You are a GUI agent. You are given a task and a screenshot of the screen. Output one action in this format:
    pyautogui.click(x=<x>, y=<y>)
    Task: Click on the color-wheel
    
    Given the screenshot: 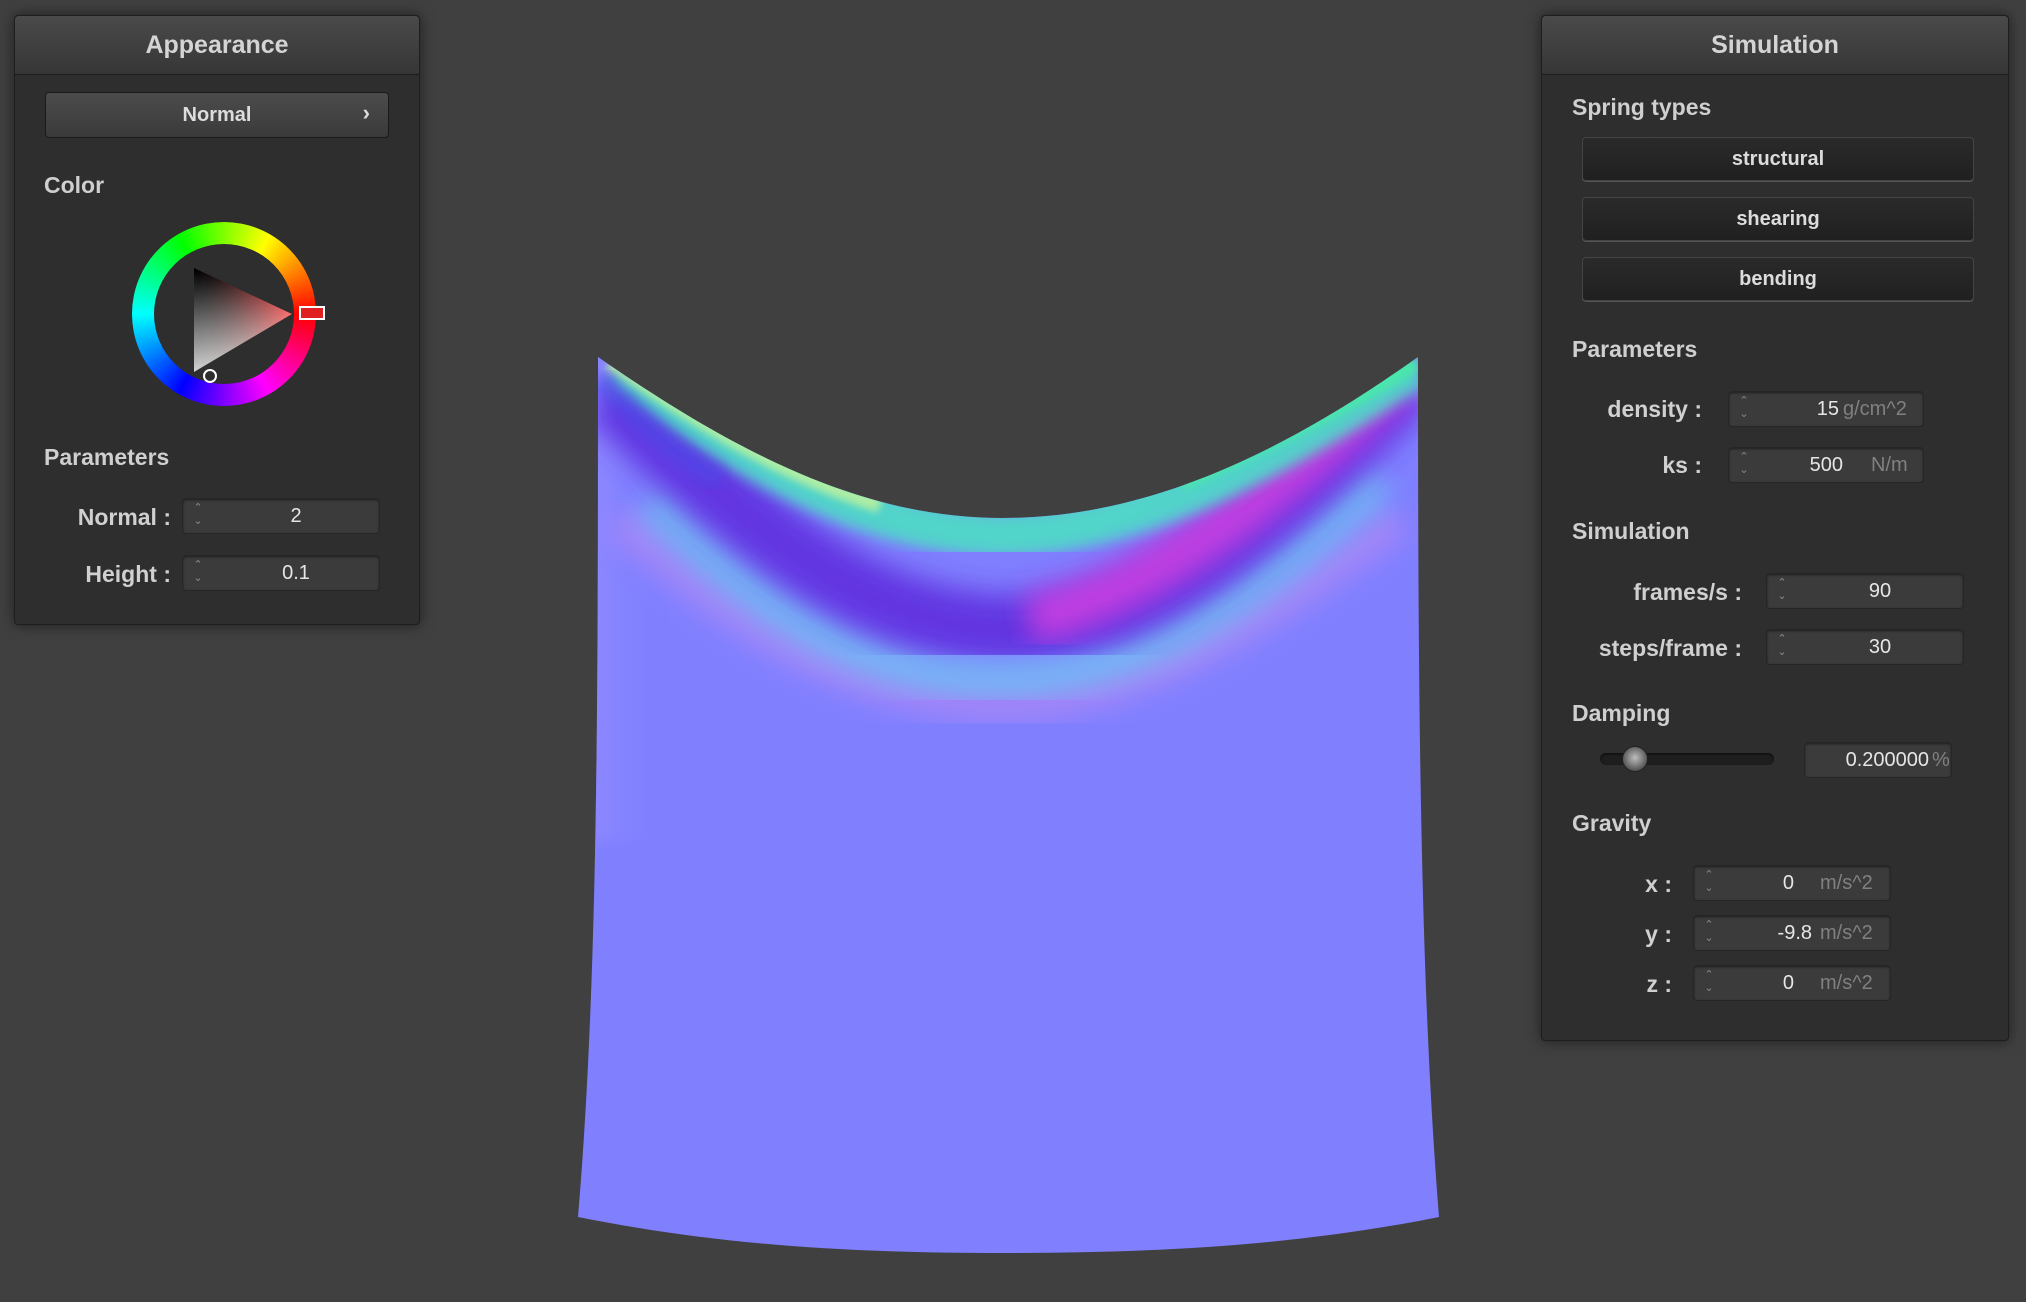 What is the action you would take?
    pyautogui.click(x=228, y=314)
    